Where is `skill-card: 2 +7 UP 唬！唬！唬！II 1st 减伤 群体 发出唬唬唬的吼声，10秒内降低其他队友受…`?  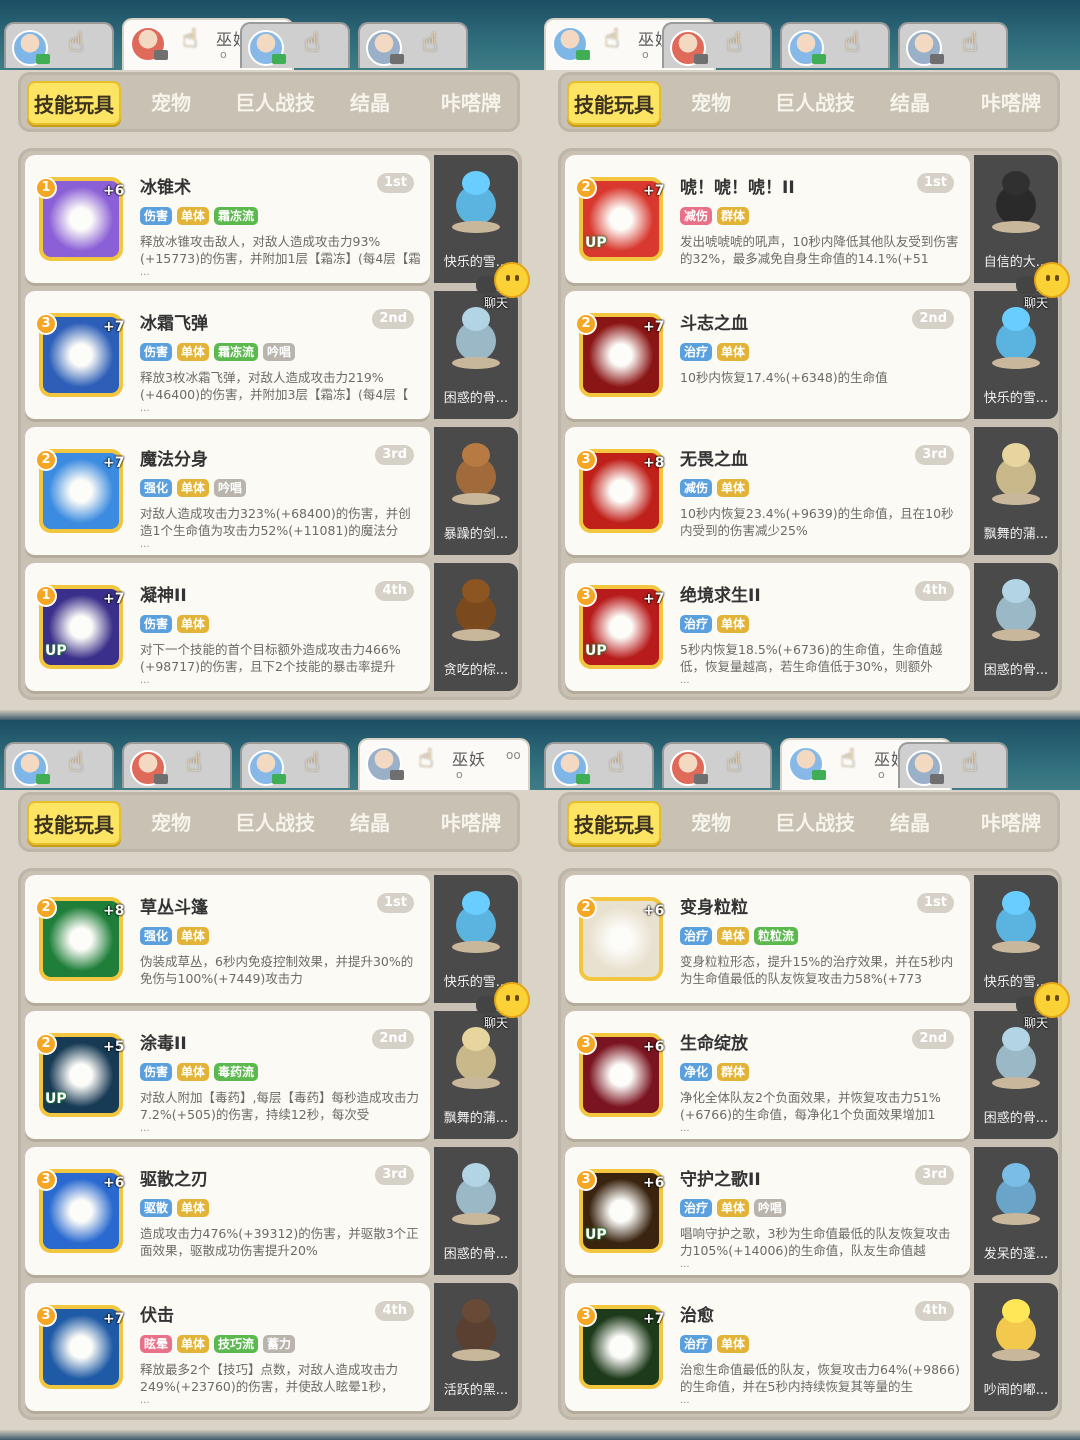 skill-card: 2 +7 UP 唬！唬！唬！II 1st 减伤 群体 发出唬唬唬的吼声，10秒内降低其他队友受… is located at coordinates (767, 219).